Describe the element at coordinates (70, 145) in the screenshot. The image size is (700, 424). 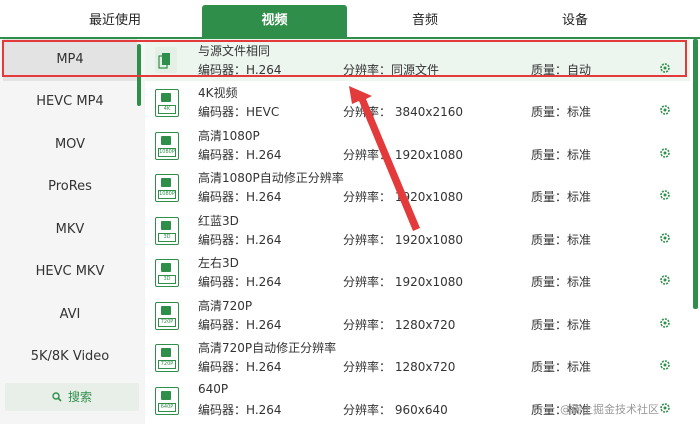
I see `sidebar-item-mov: MOV` at that location.